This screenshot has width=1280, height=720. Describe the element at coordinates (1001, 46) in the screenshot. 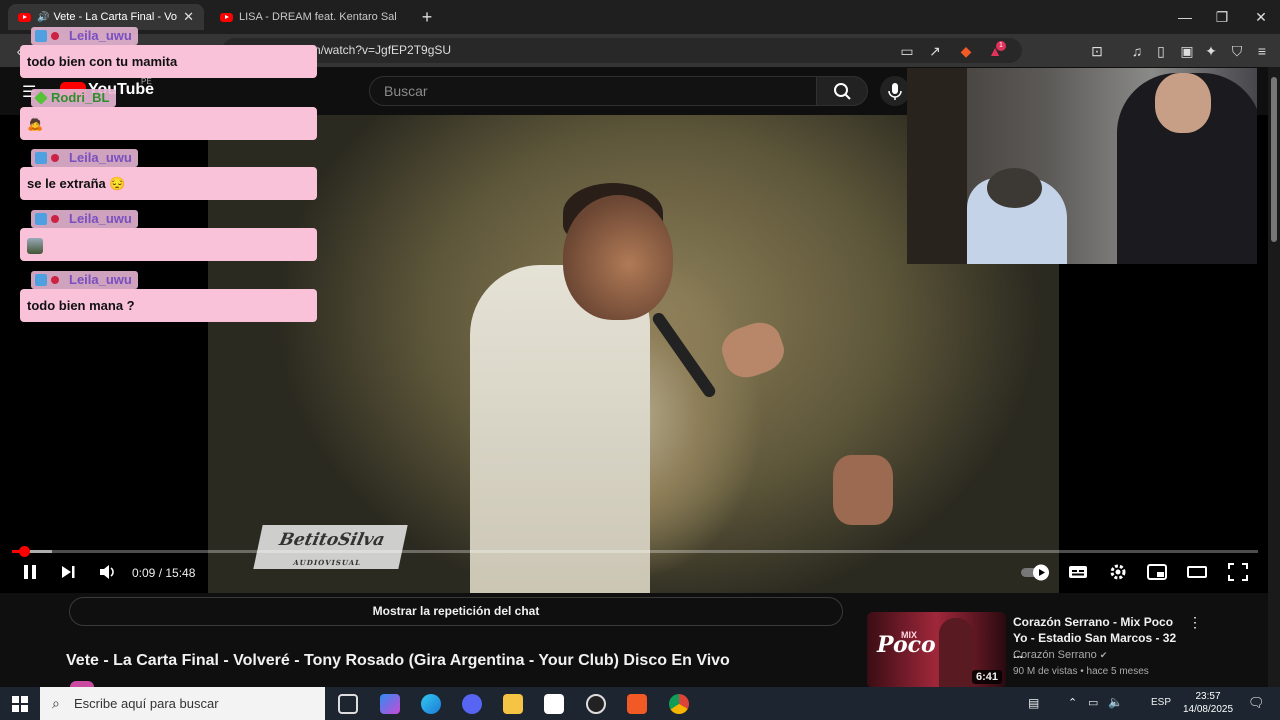

I see `rewards-badge: 1` at that location.